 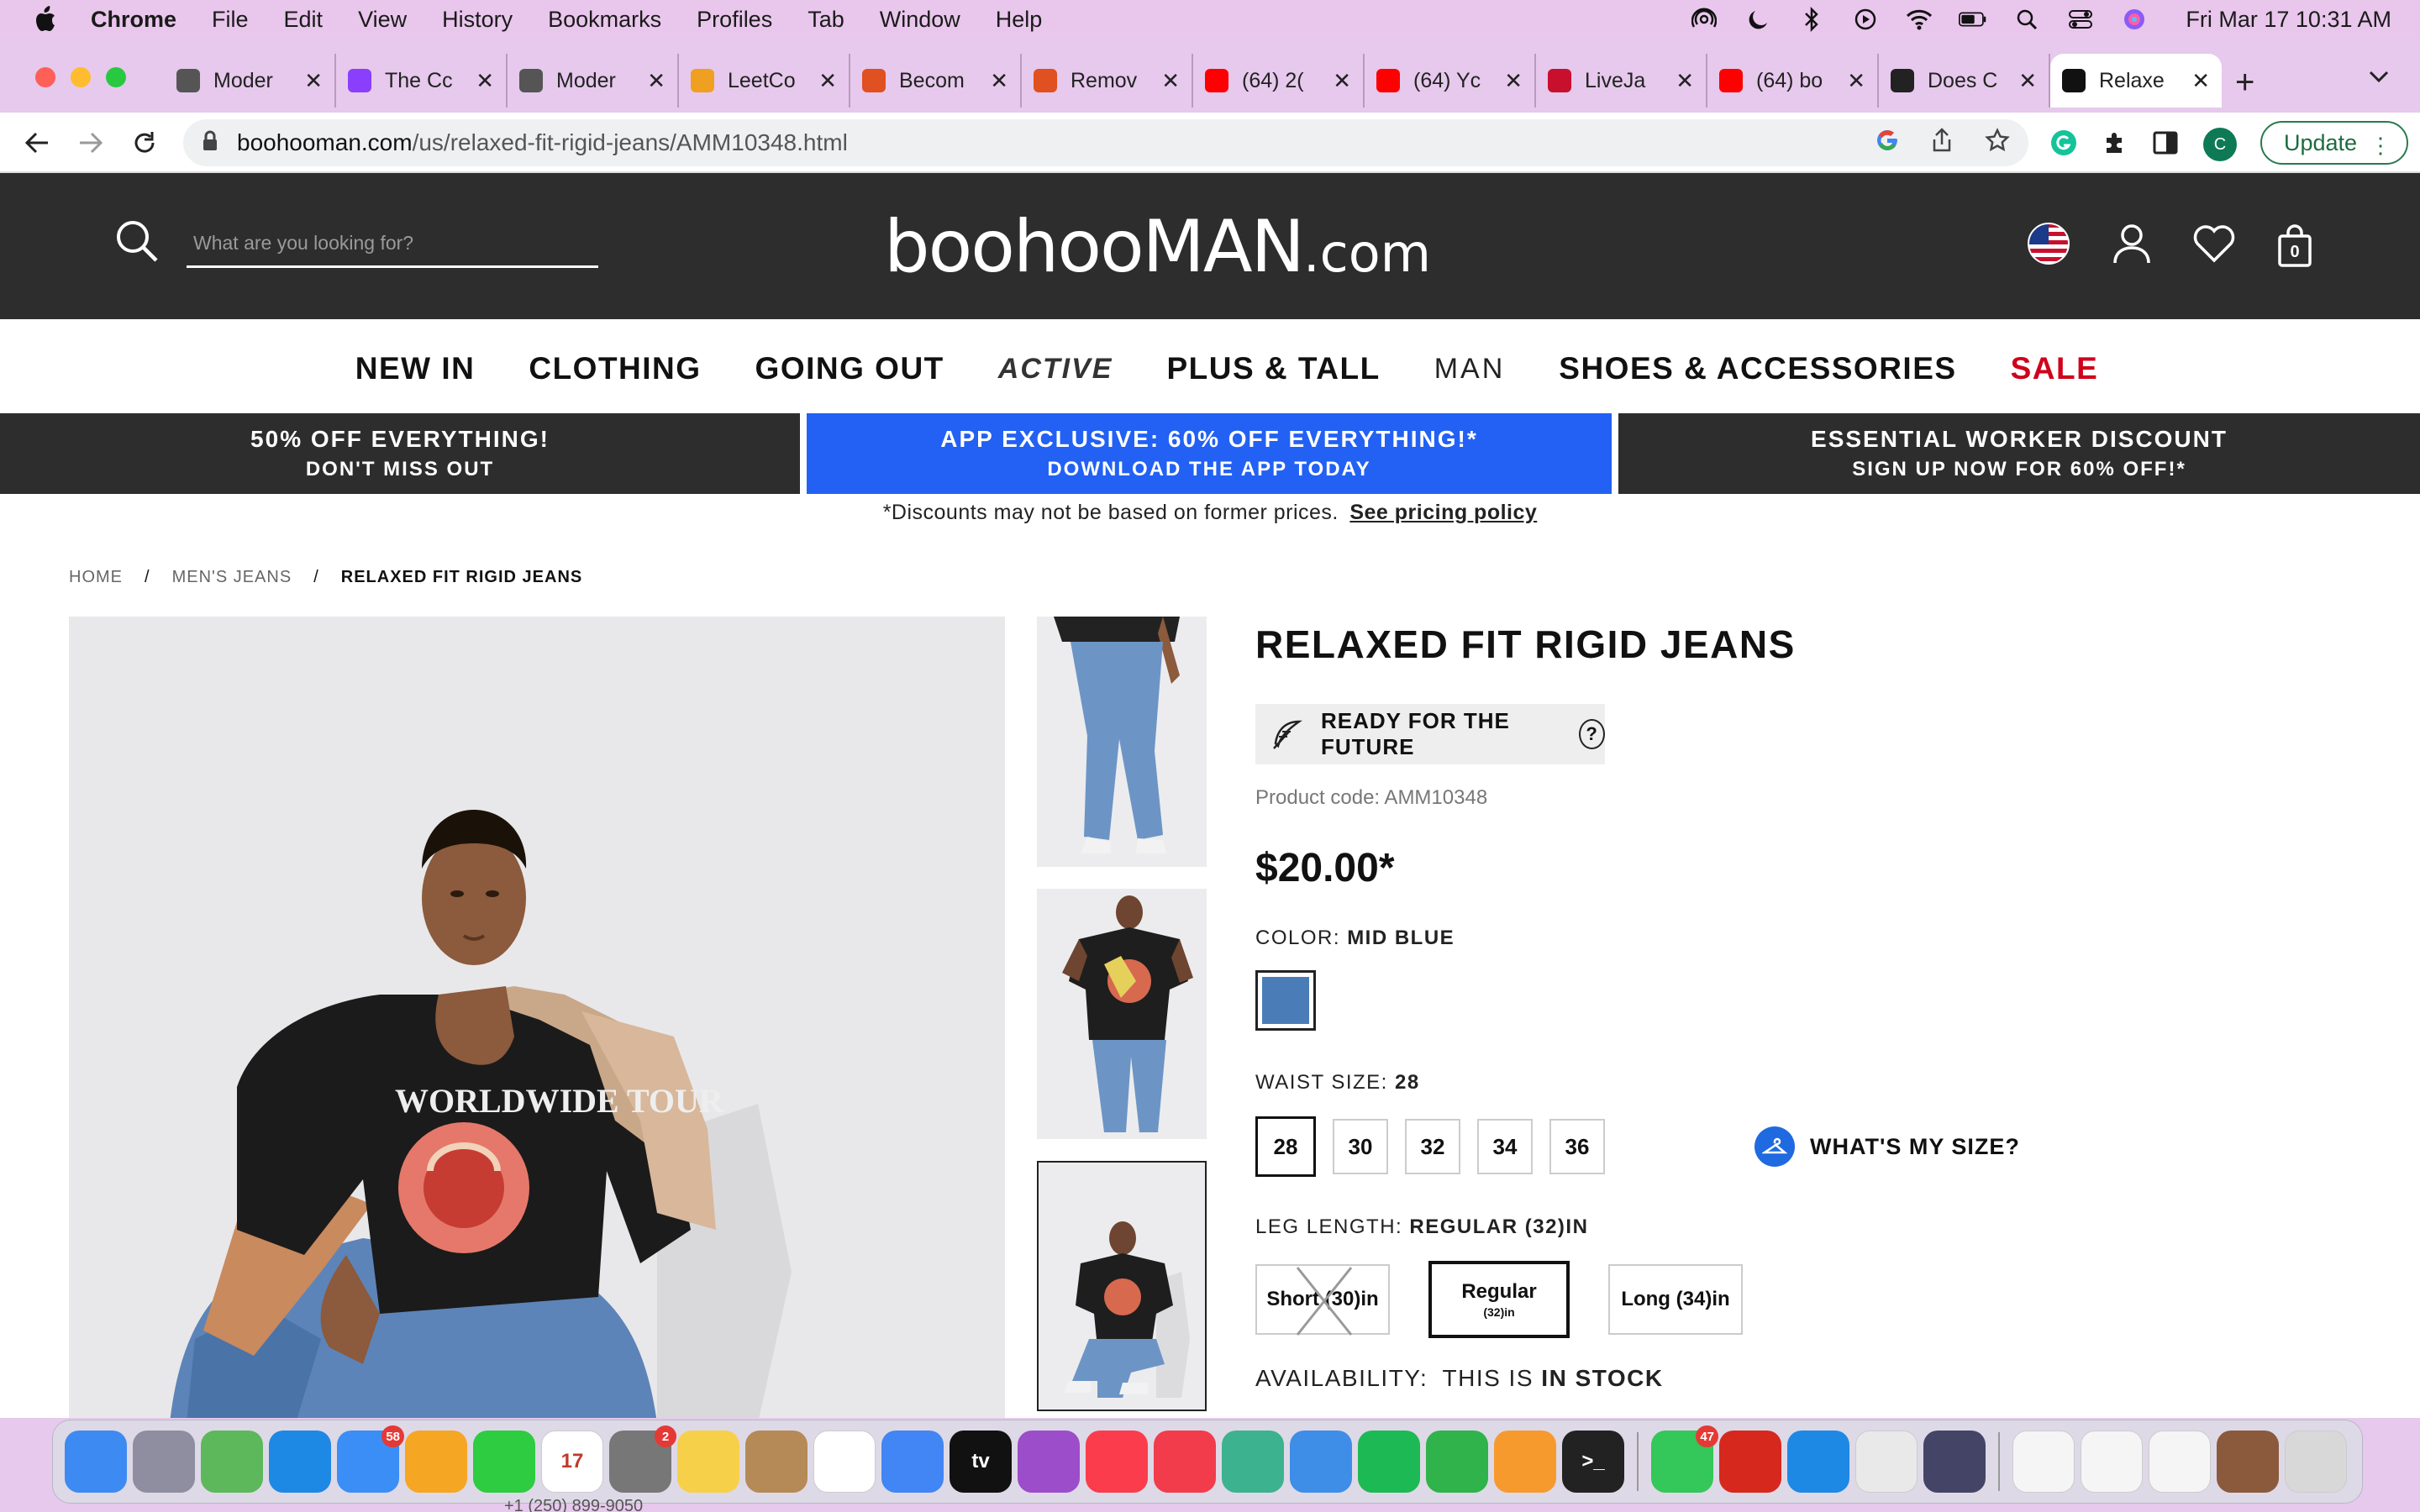 I want to click on pricing-policy-link: See pricing policy, so click(x=1443, y=512).